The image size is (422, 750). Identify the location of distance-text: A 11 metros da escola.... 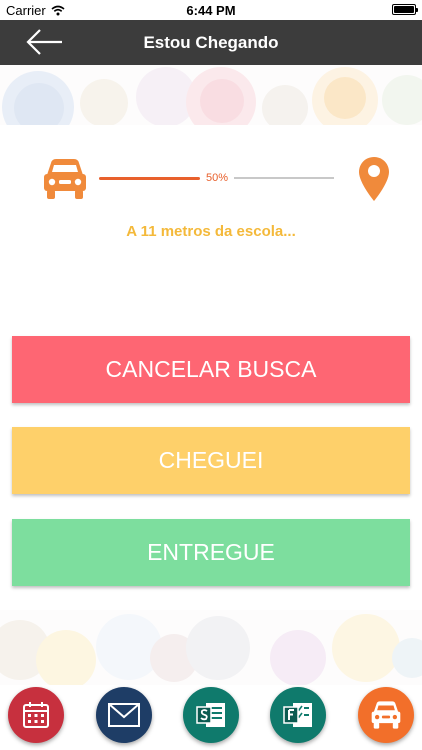
(211, 231).